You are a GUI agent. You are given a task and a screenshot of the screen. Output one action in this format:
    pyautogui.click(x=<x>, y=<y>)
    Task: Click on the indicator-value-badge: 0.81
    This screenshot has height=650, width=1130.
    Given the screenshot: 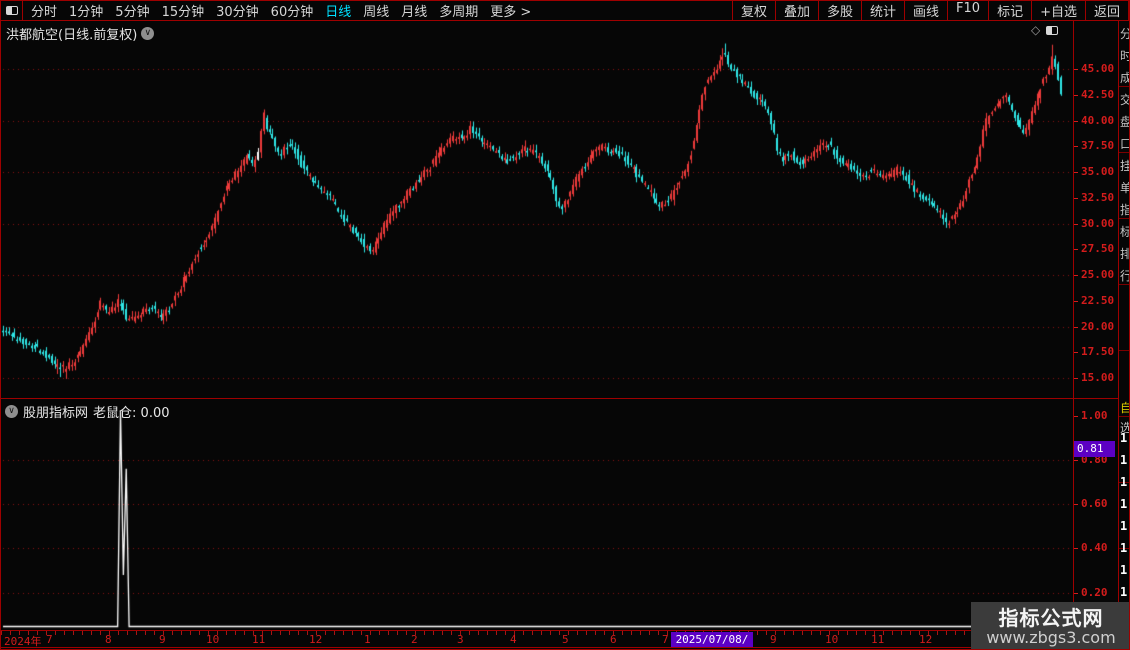 What is the action you would take?
    pyautogui.click(x=1094, y=449)
    